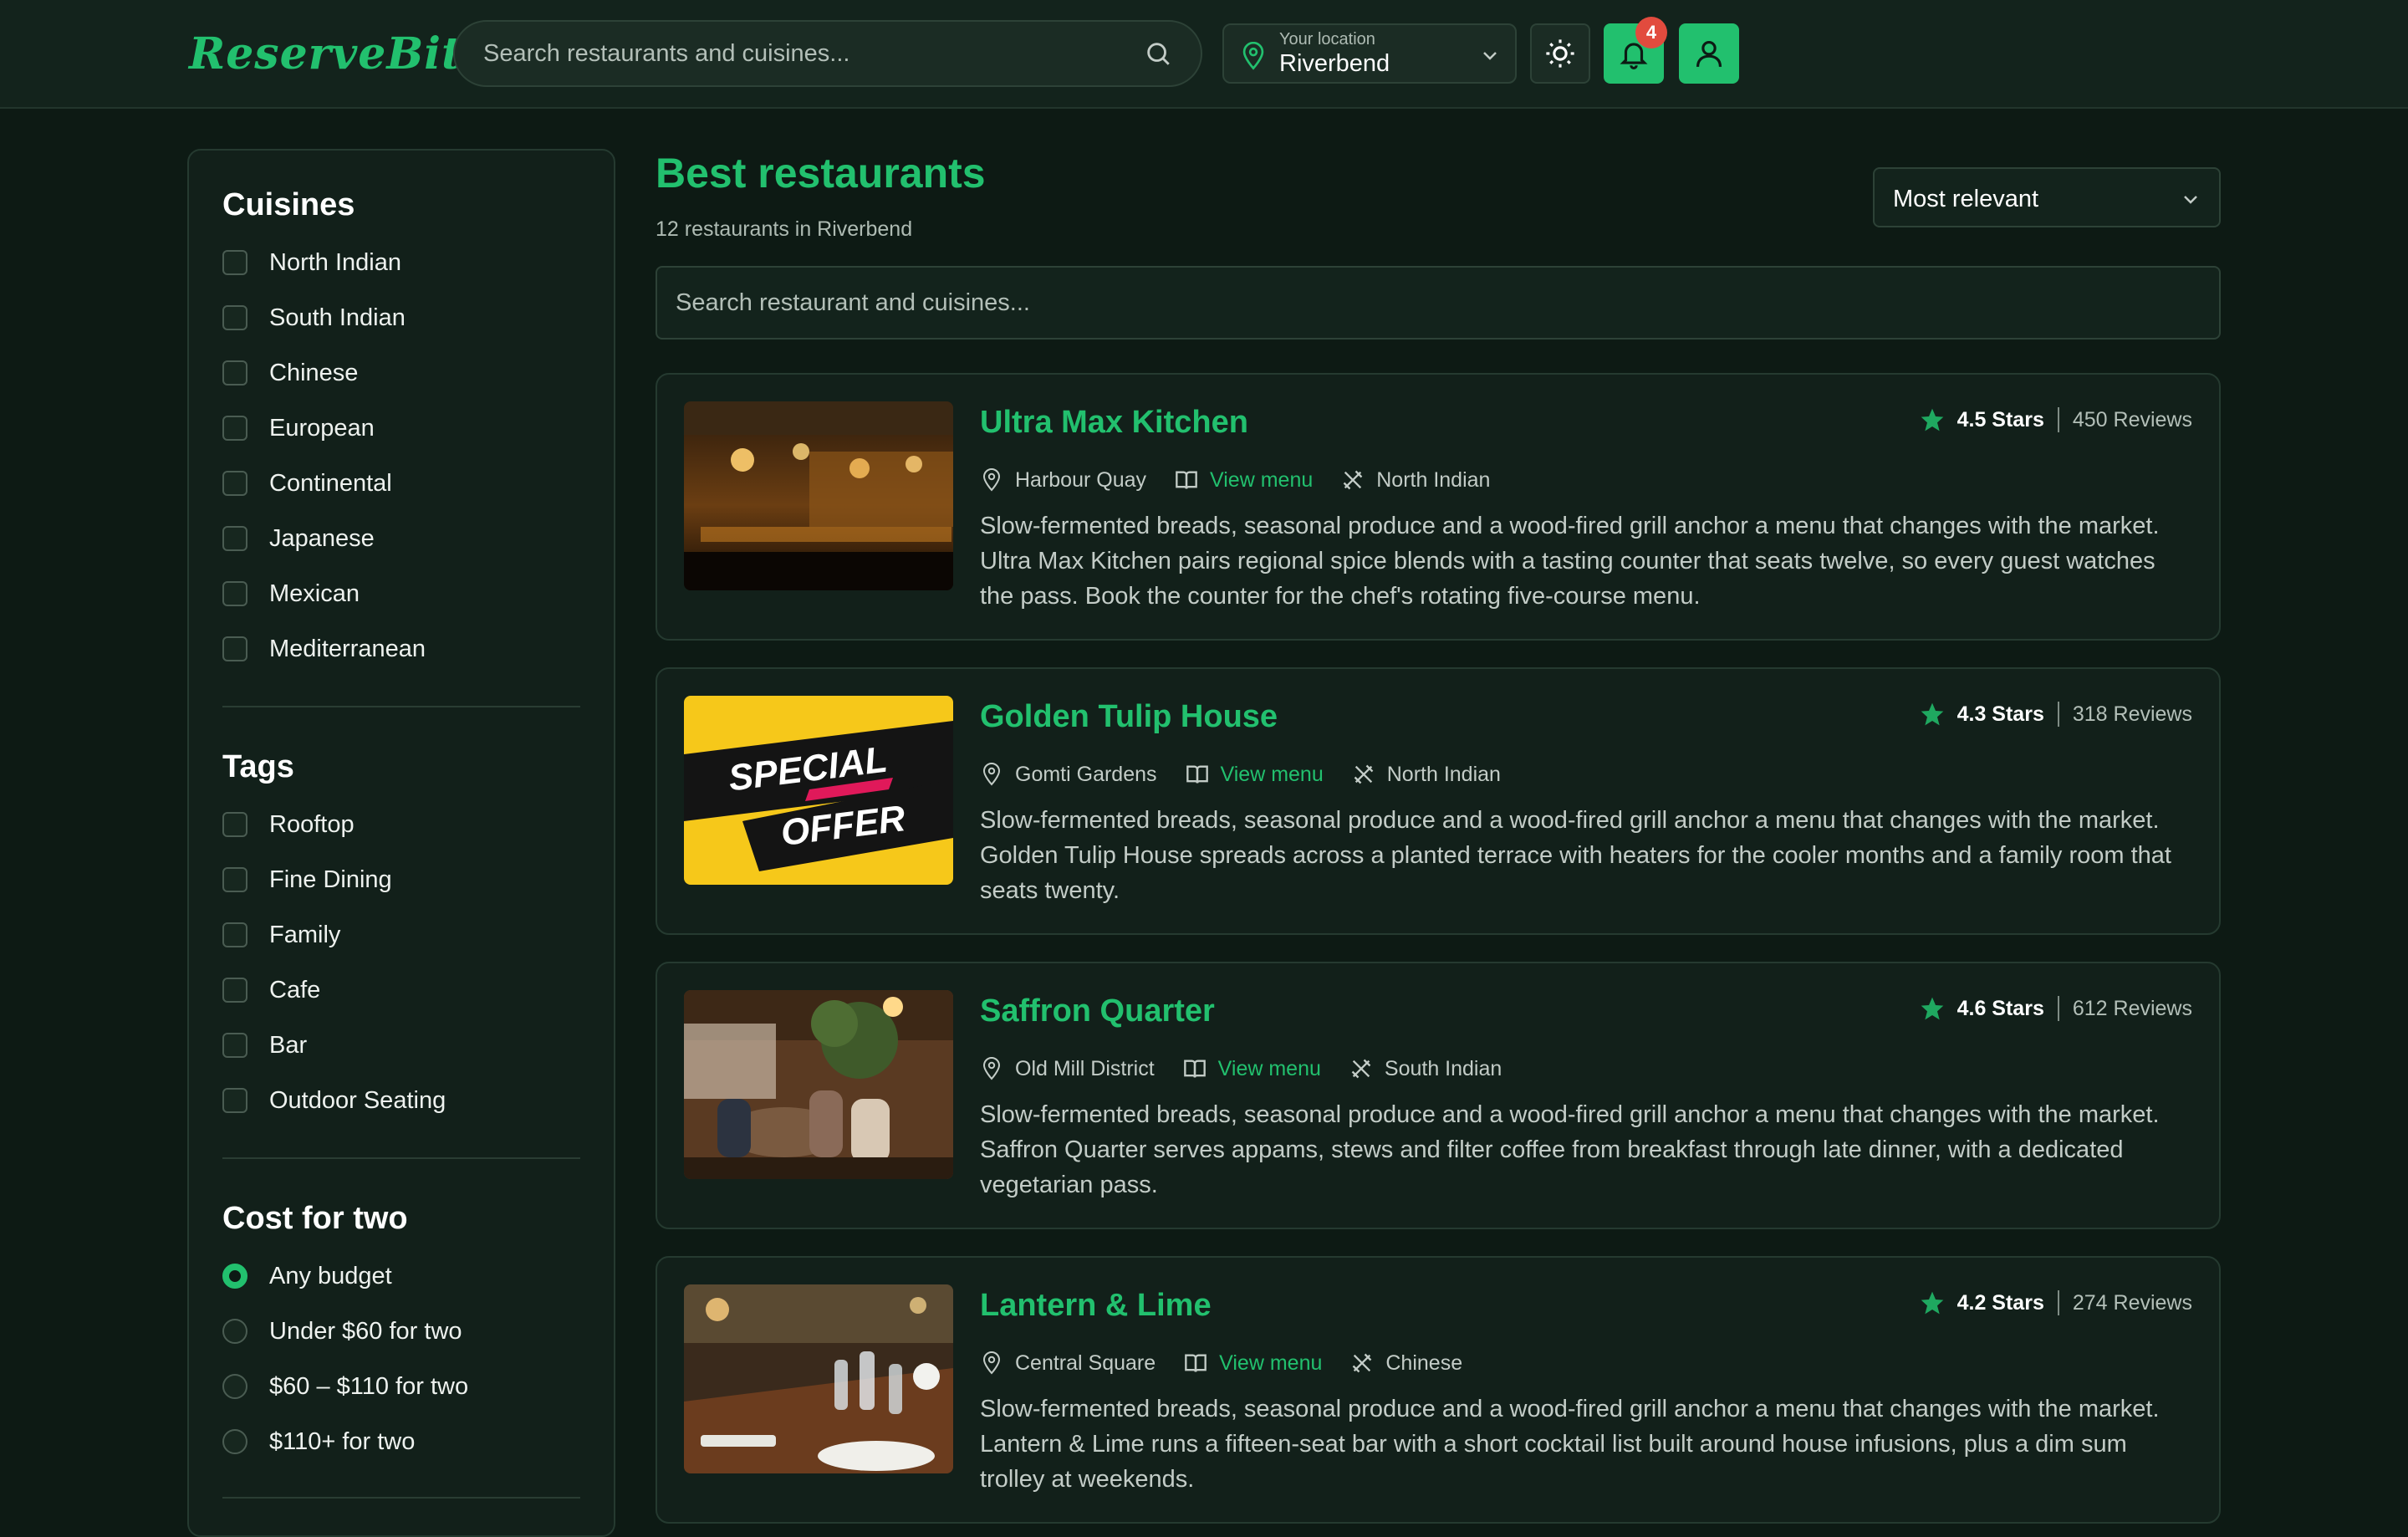 The image size is (2408, 1537). What do you see at coordinates (1444, 774) in the screenshot?
I see `restaurant-cuisine: North Indian` at bounding box center [1444, 774].